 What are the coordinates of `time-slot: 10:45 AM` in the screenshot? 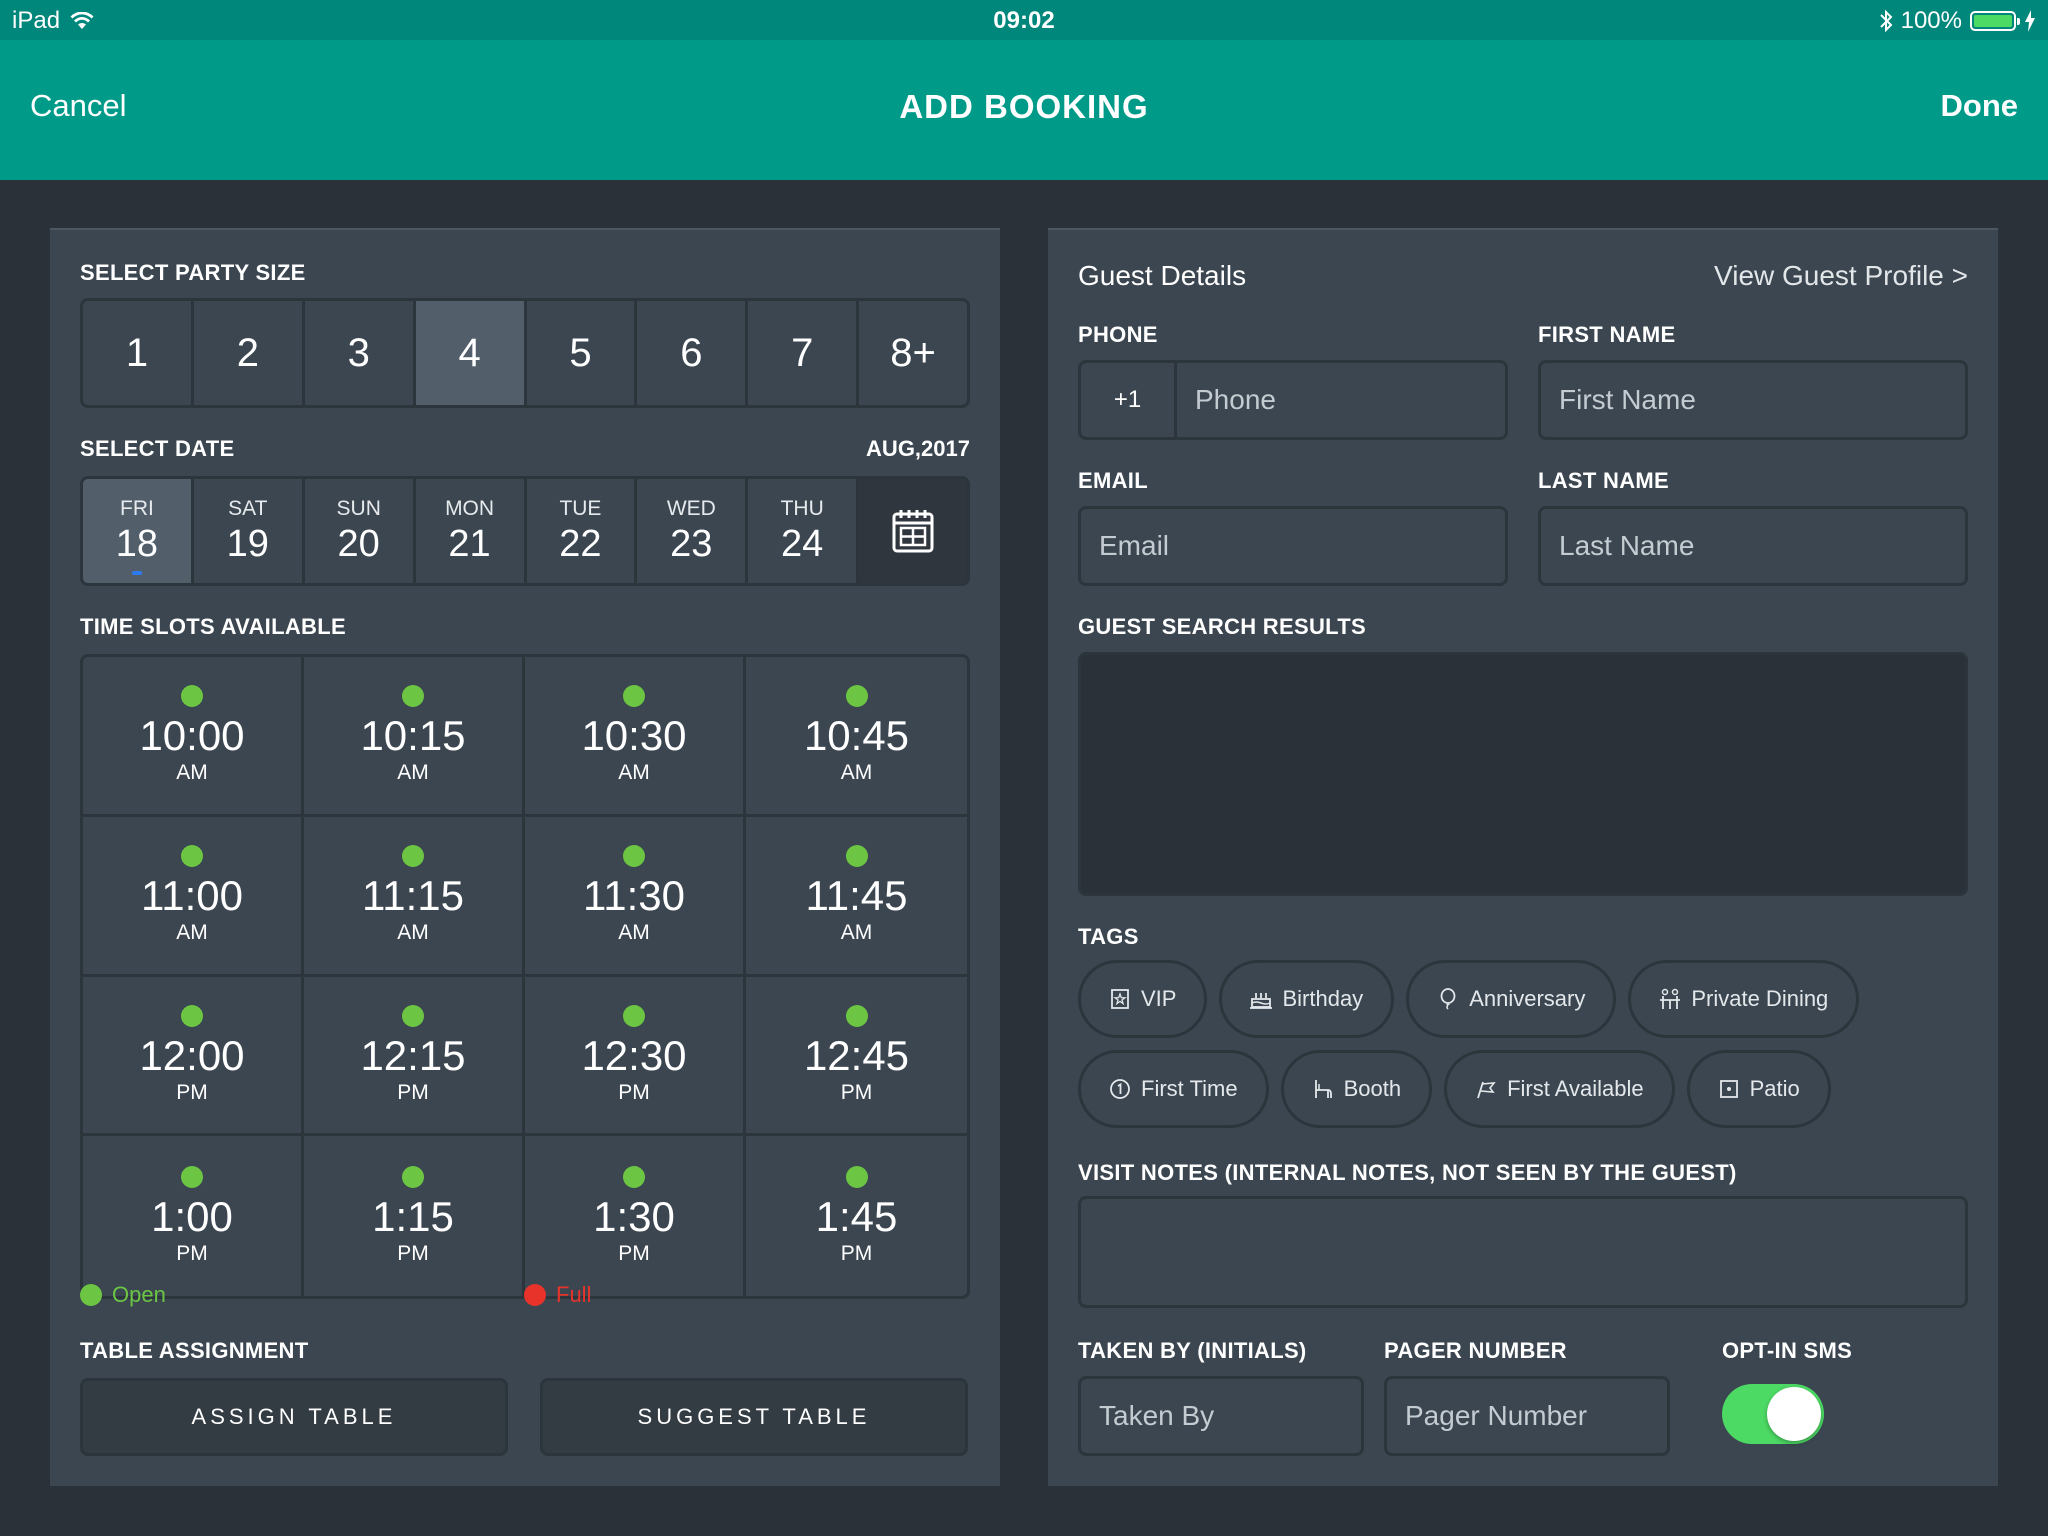 It's located at (856, 737).